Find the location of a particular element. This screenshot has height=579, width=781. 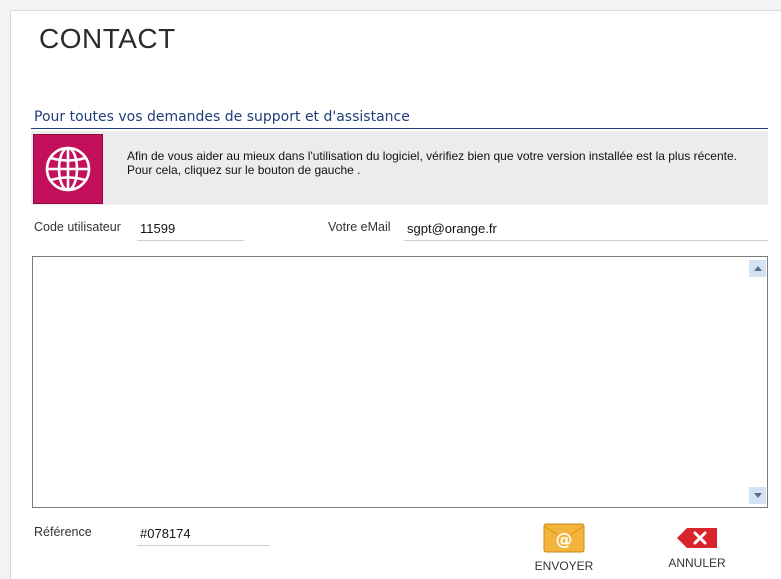

user-code-label: Code utilisateur is located at coordinates (77, 227).